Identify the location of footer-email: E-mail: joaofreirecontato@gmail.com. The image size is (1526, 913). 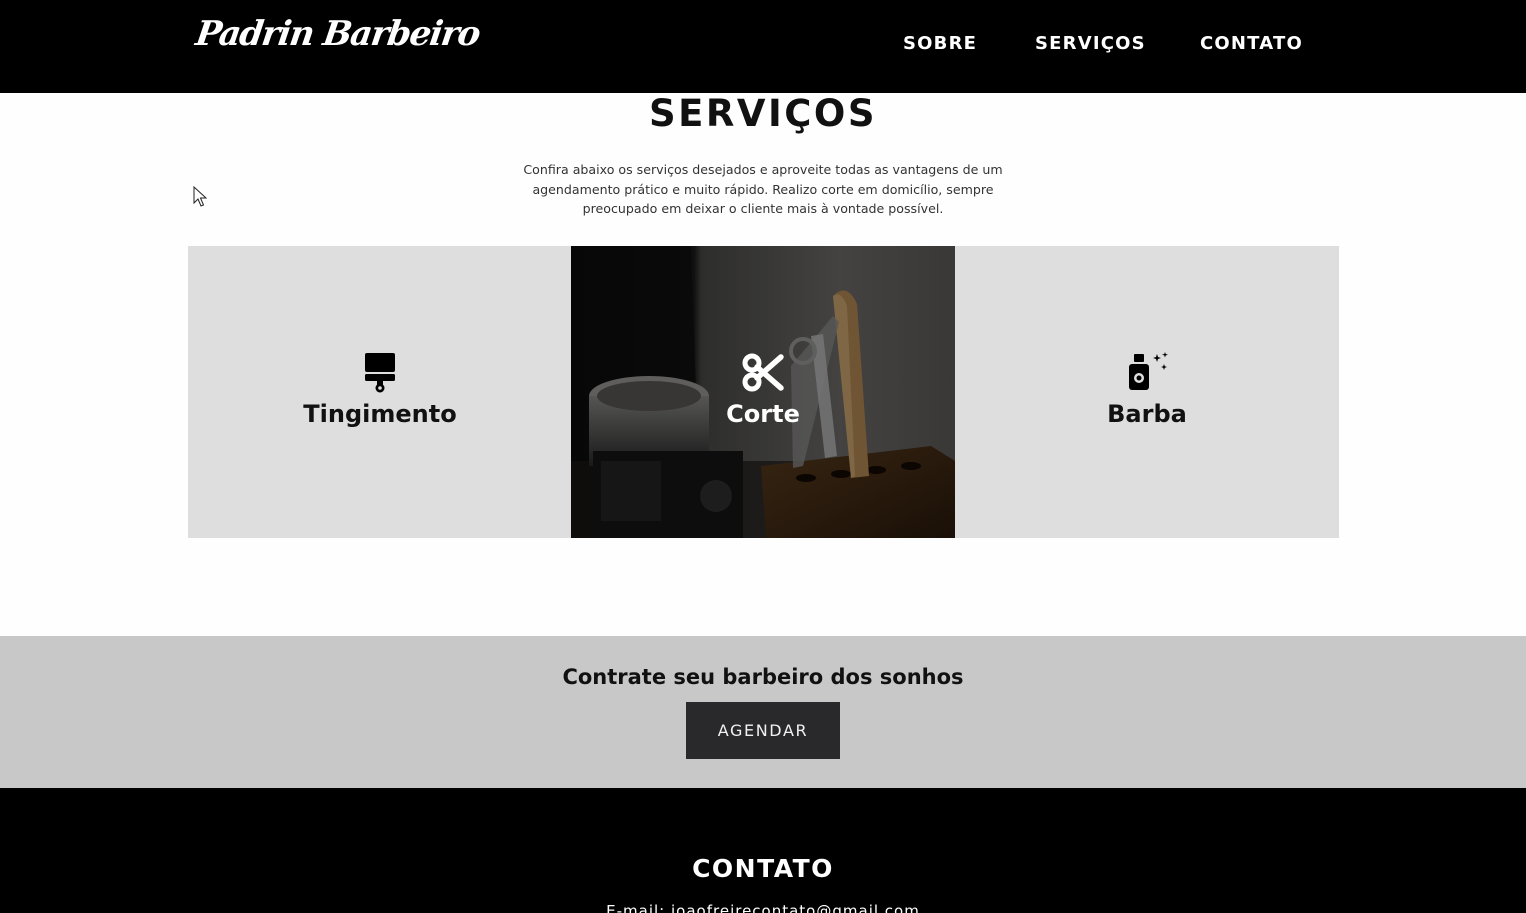
(763, 907).